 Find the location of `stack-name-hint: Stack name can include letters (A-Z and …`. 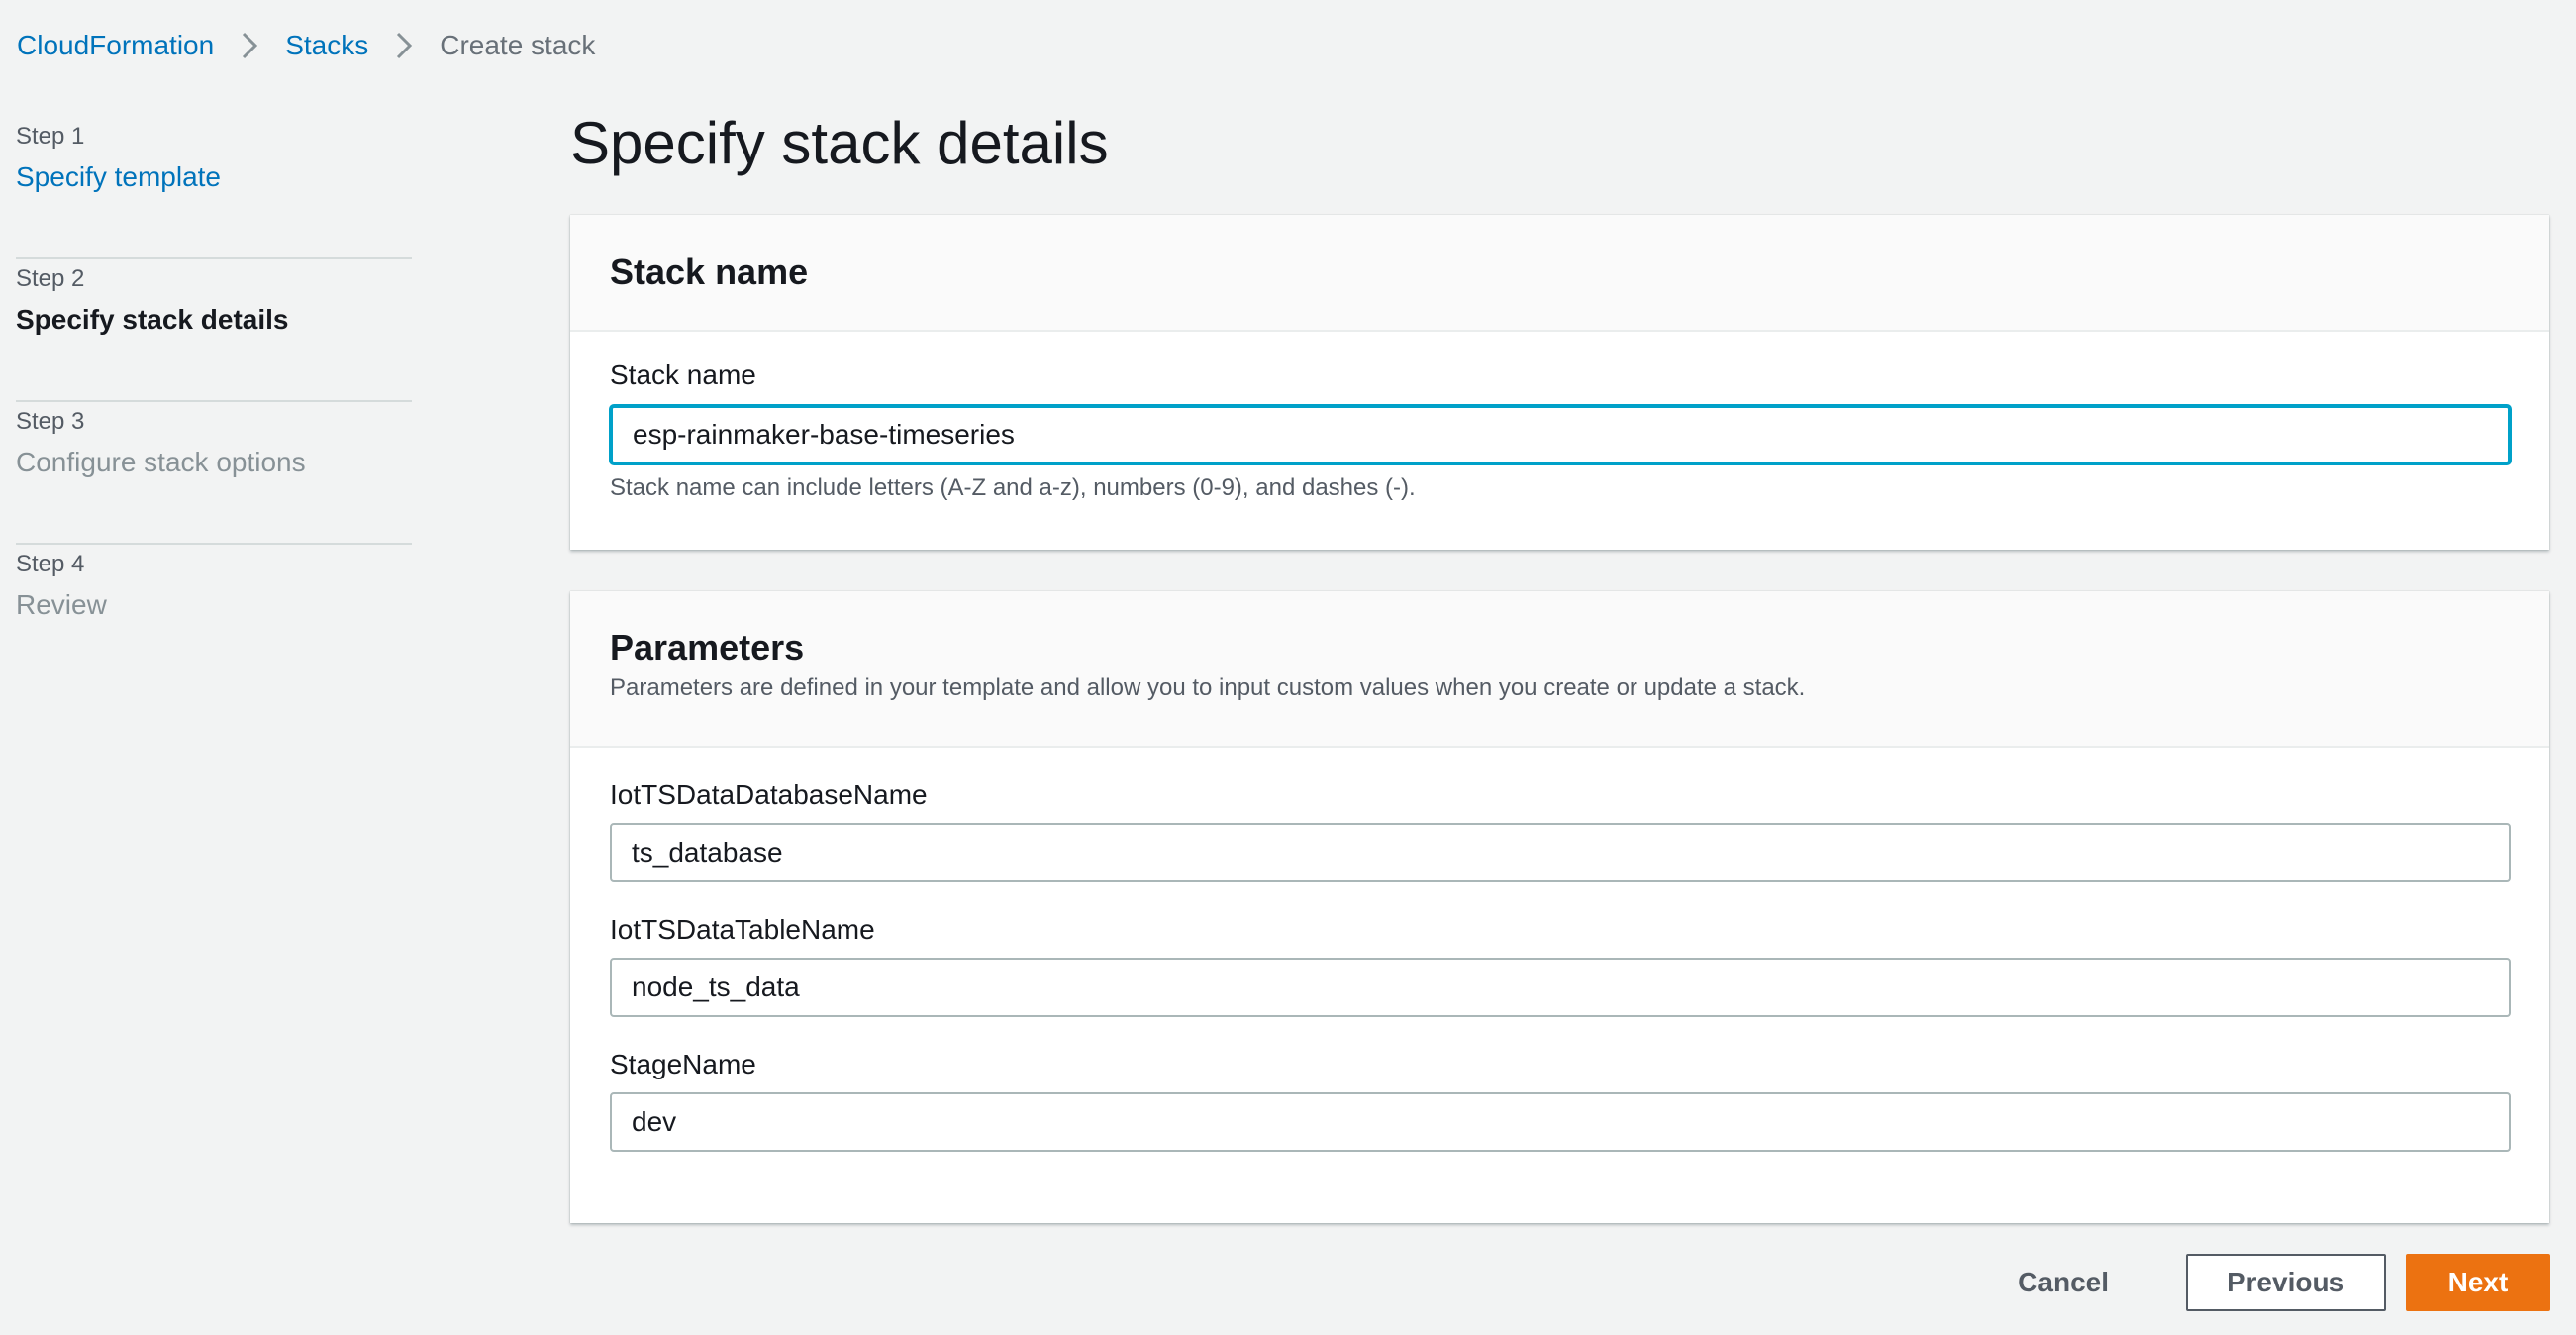

stack-name-hint: Stack name can include letters (A-Z and … is located at coordinates (1013, 487).